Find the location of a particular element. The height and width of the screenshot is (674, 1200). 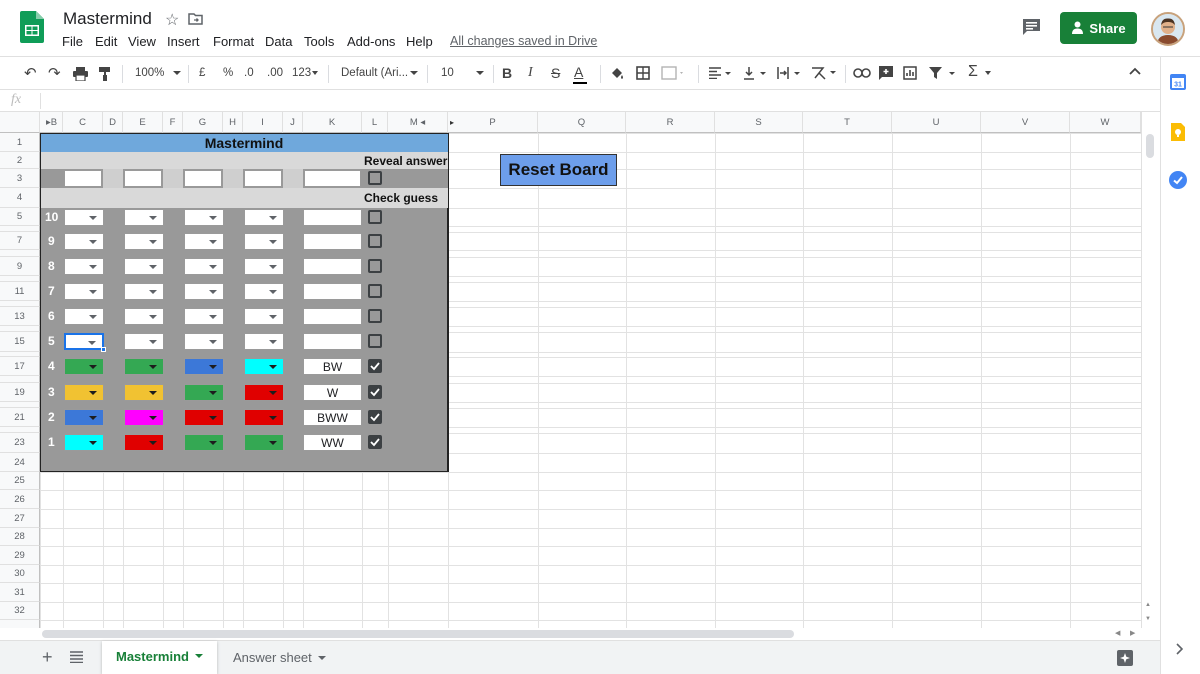

paint-format-icon is located at coordinates (105, 74).